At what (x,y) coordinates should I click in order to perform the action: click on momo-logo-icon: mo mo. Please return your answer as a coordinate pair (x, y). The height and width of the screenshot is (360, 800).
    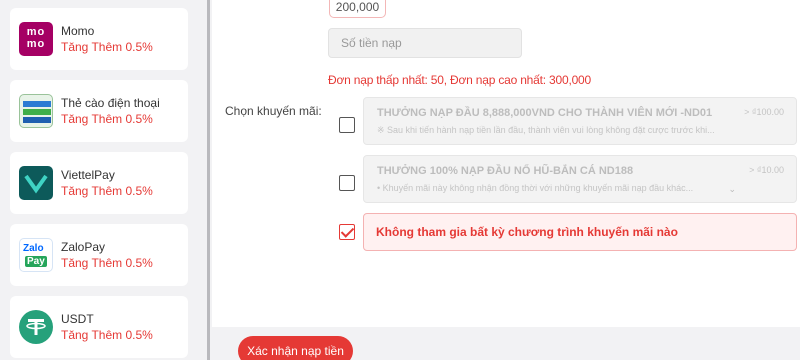
    Looking at the image, I should click on (36, 39).